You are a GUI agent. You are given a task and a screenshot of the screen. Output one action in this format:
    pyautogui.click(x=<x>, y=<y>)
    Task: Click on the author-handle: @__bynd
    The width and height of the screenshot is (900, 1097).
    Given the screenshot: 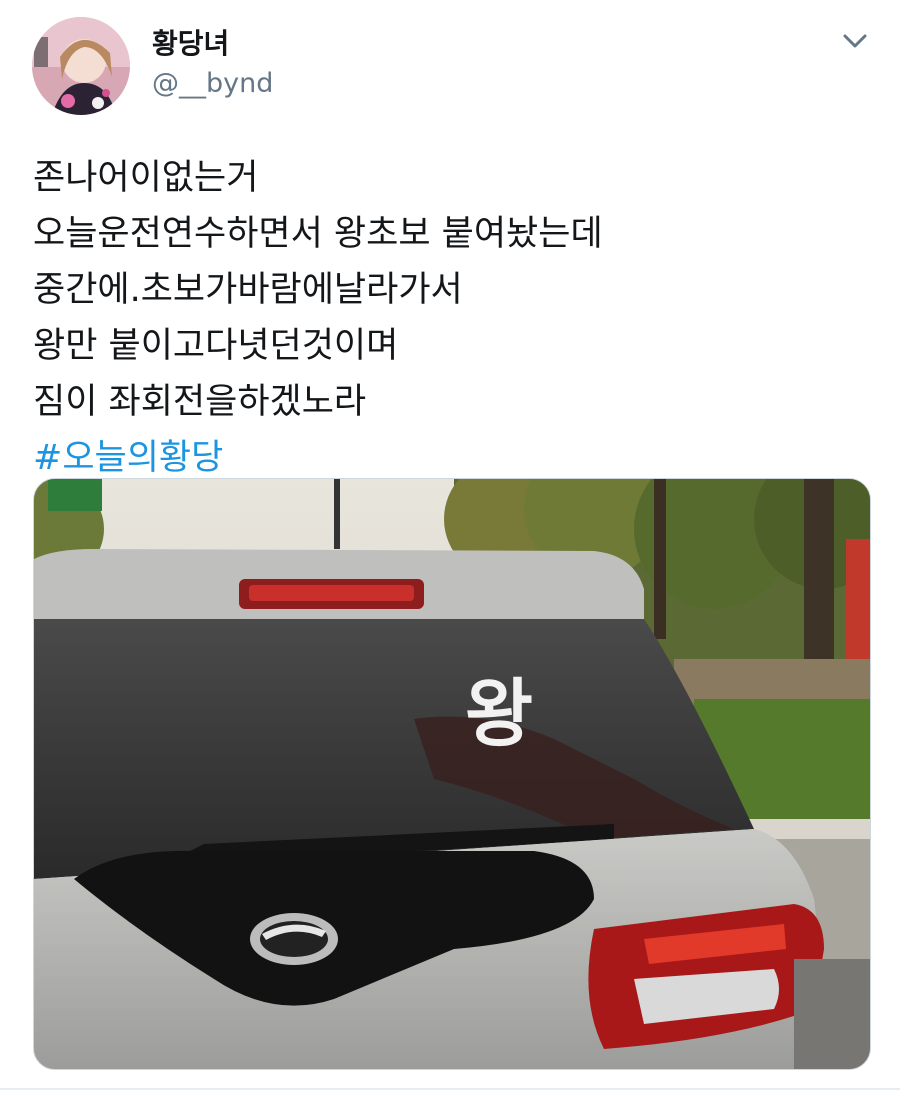 What is the action you would take?
    pyautogui.click(x=212, y=83)
    